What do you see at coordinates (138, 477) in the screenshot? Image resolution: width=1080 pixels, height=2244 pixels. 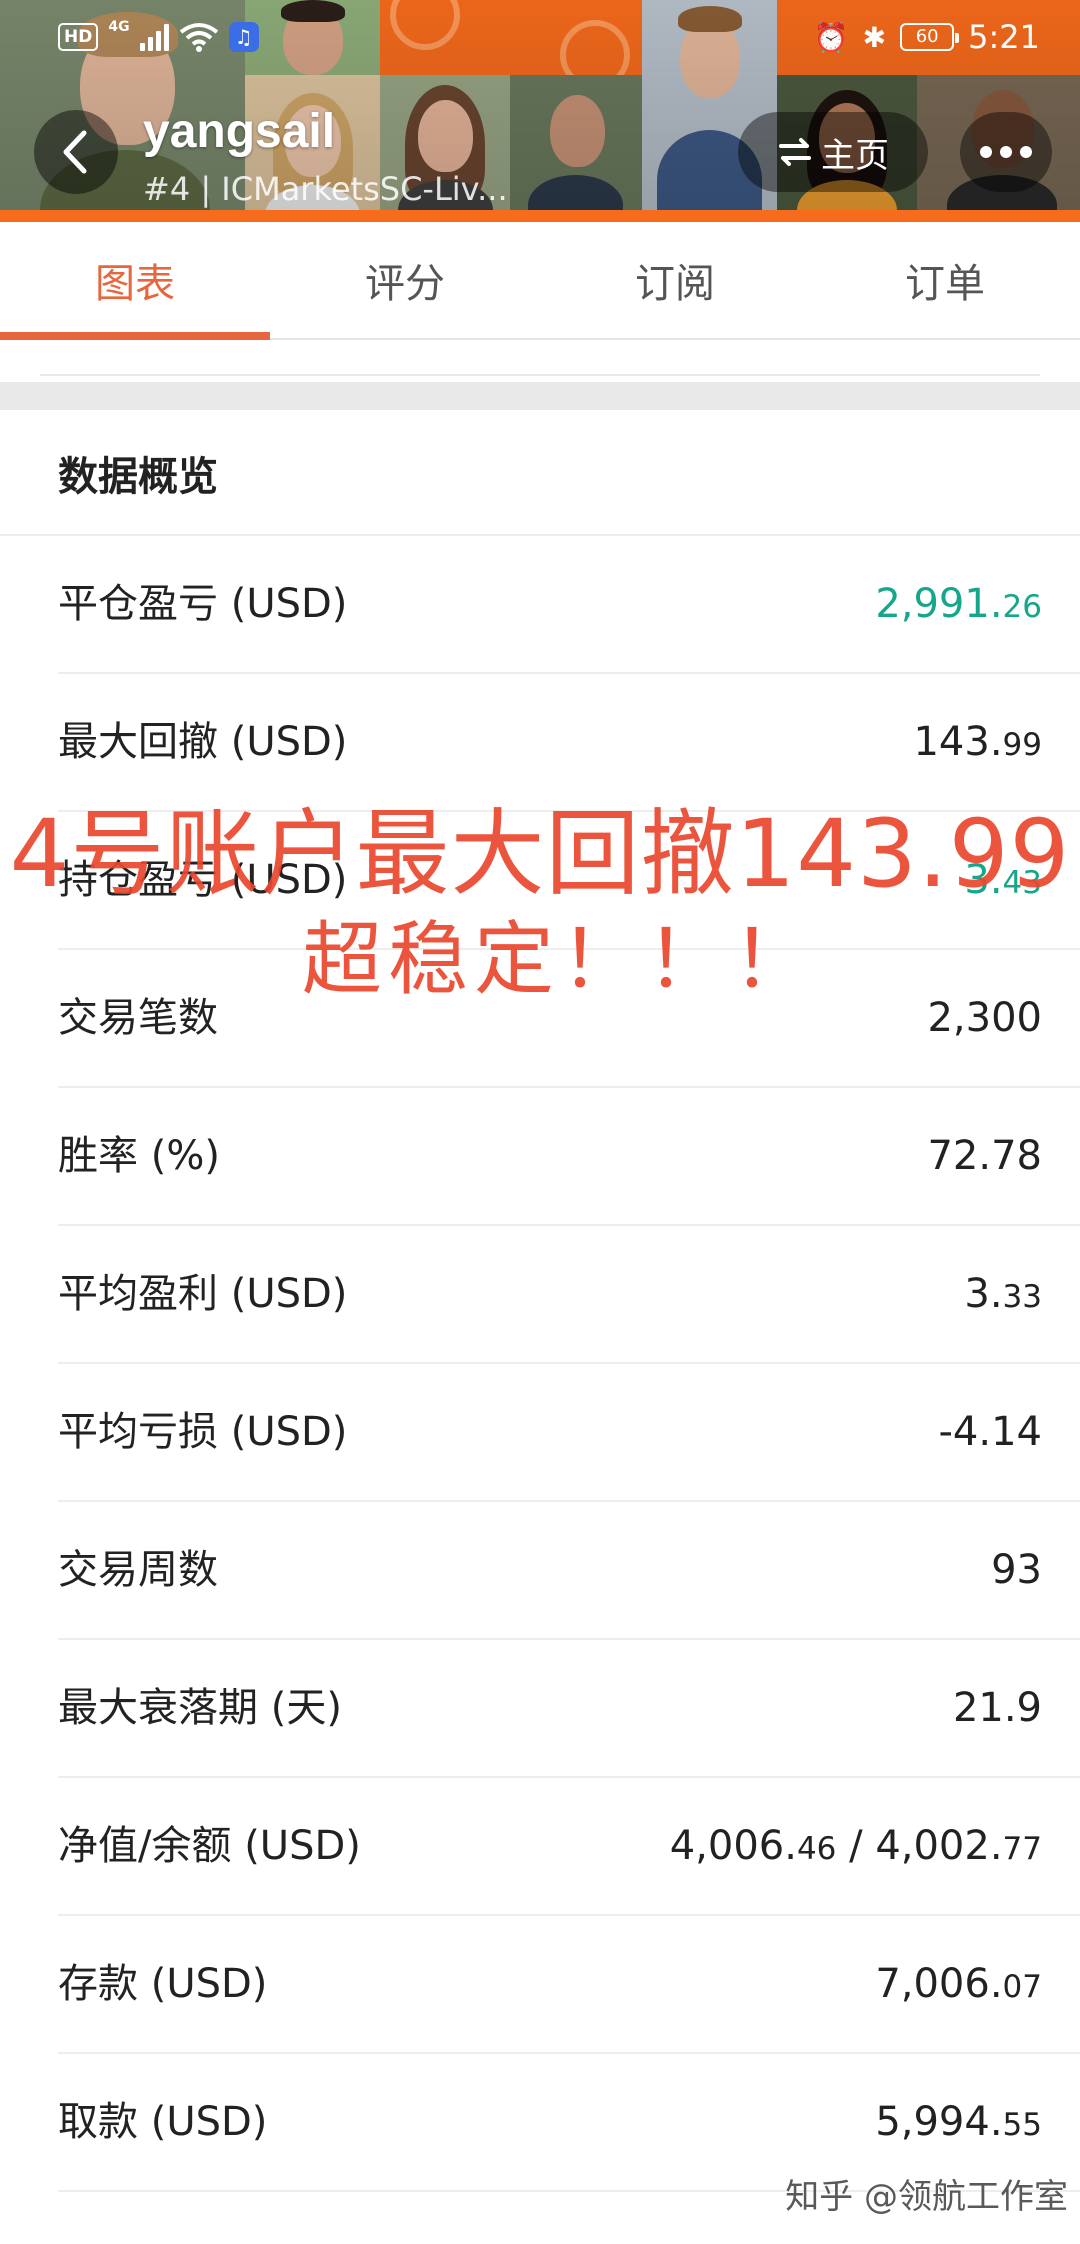 I see `section-title: 数据概览` at bounding box center [138, 477].